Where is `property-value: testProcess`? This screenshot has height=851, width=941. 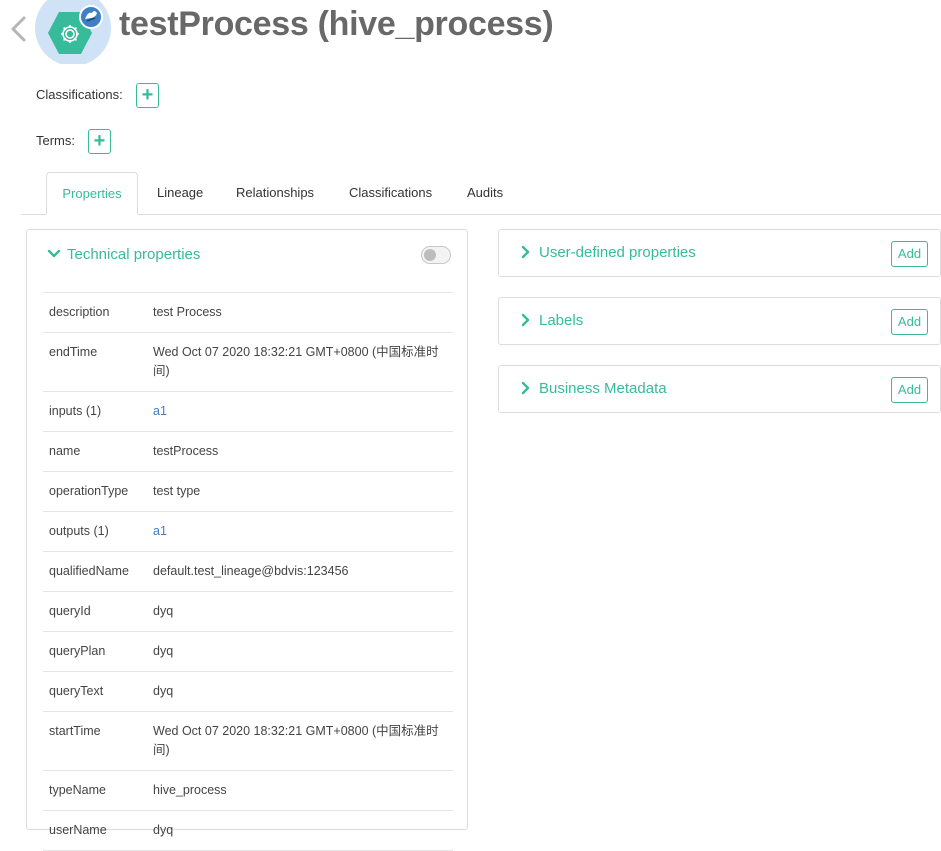
property-value: testProcess is located at coordinates (186, 451).